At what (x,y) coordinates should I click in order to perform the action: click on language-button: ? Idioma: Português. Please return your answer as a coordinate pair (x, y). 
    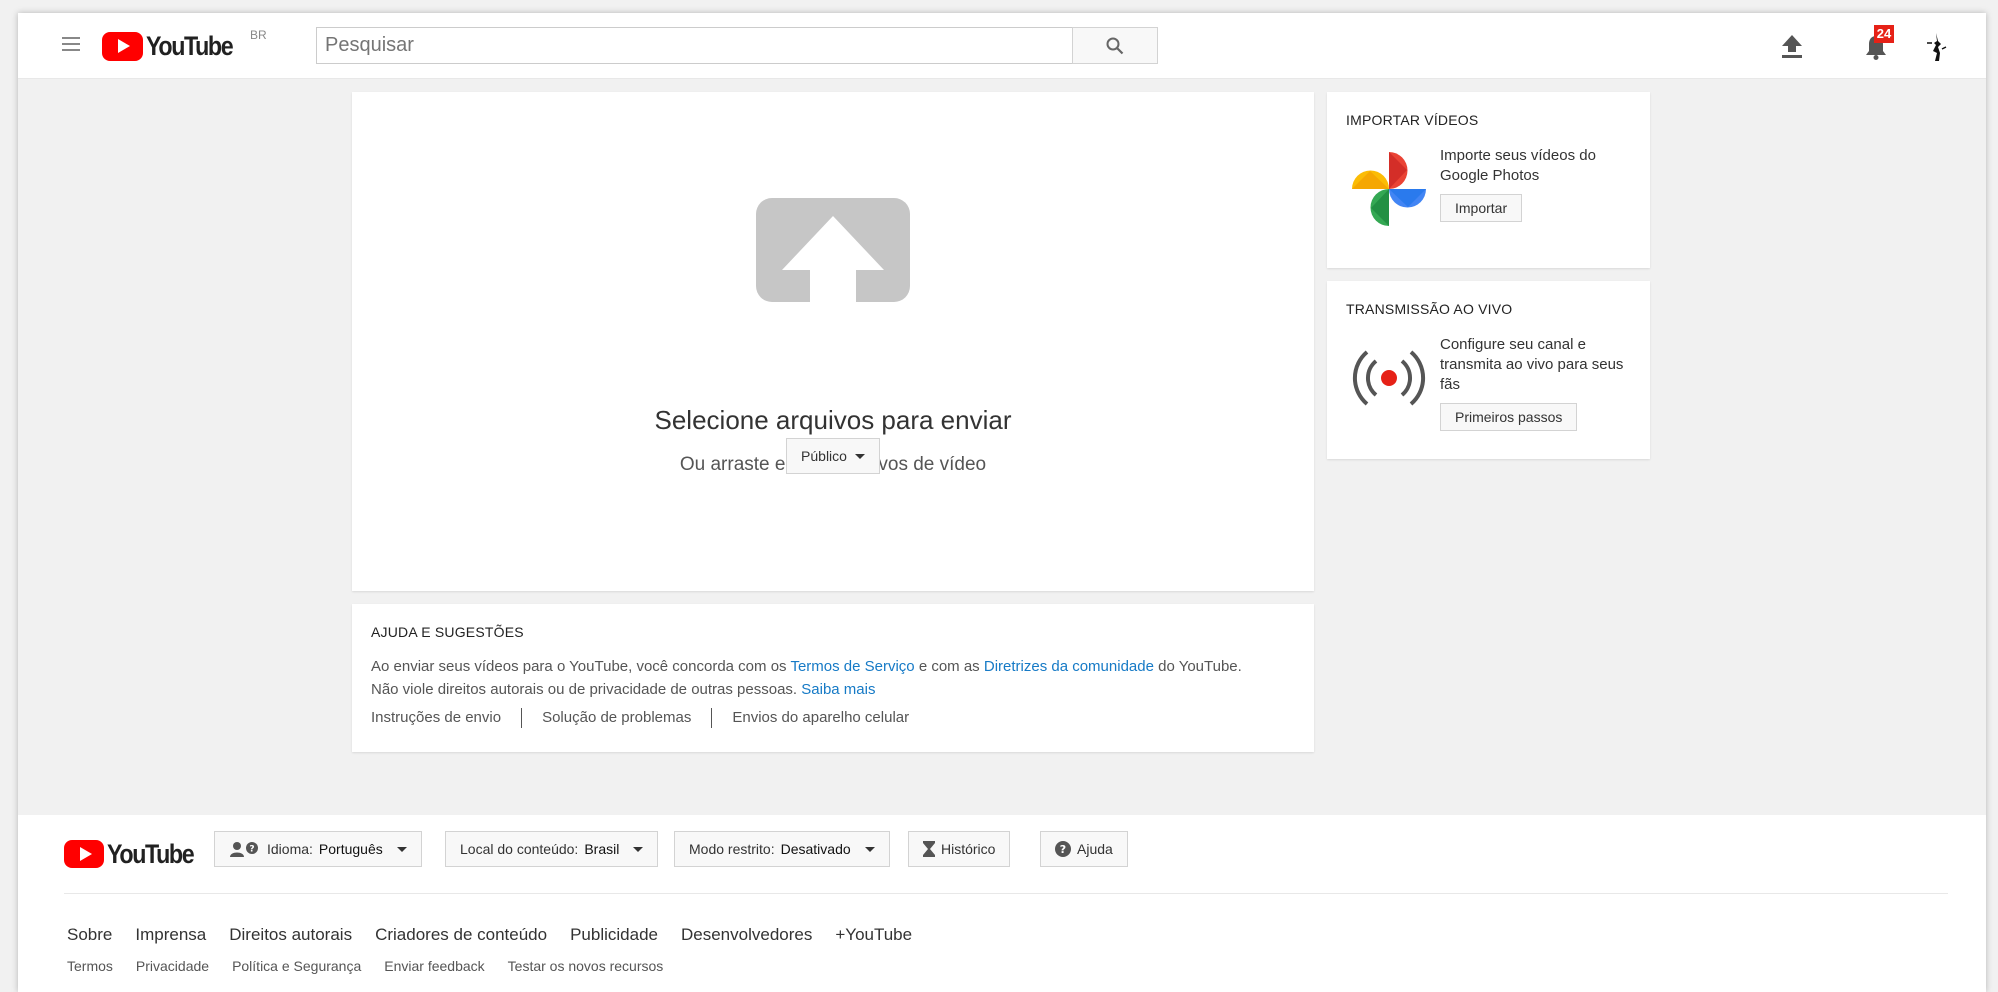
    Looking at the image, I should click on (318, 849).